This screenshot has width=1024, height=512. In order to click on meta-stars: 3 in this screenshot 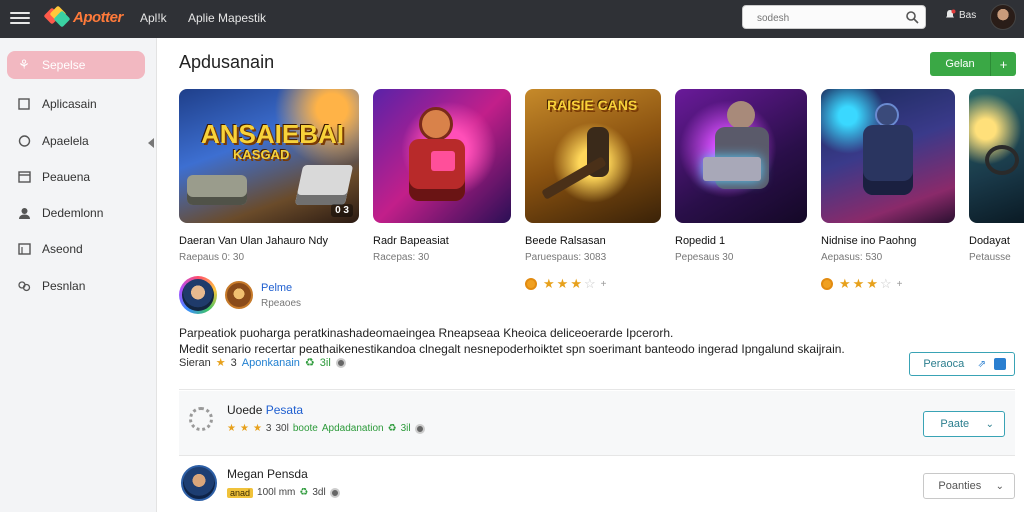, I will do `click(233, 362)`.